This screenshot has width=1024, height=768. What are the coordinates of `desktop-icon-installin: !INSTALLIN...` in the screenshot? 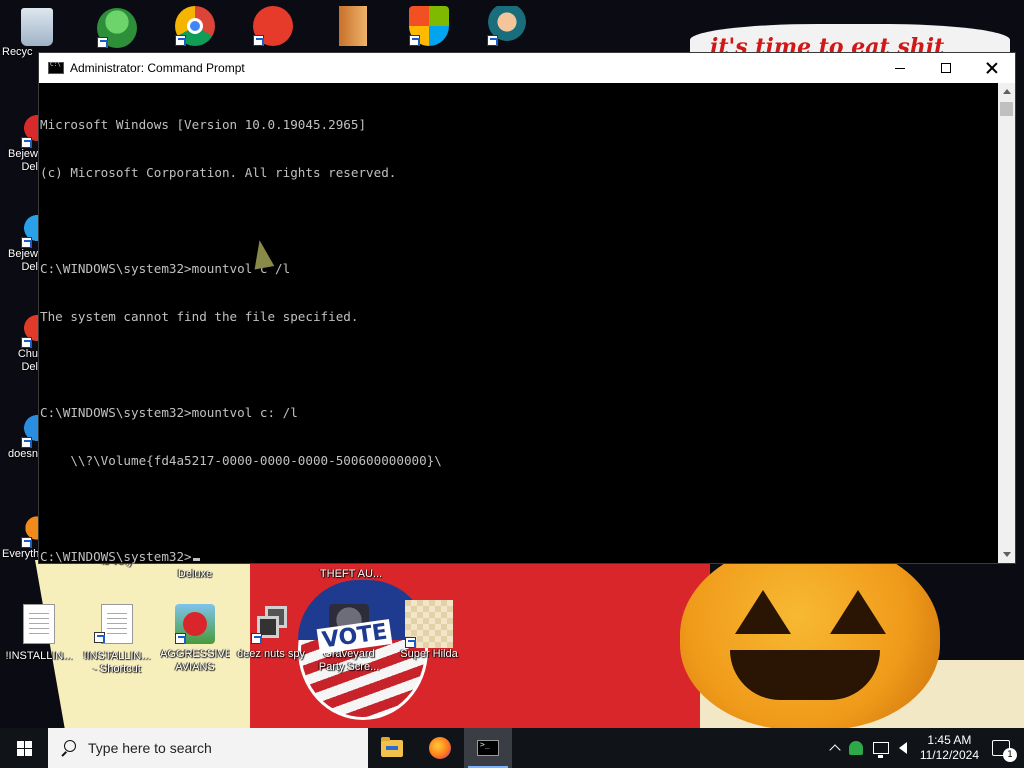 It's located at (39, 633).